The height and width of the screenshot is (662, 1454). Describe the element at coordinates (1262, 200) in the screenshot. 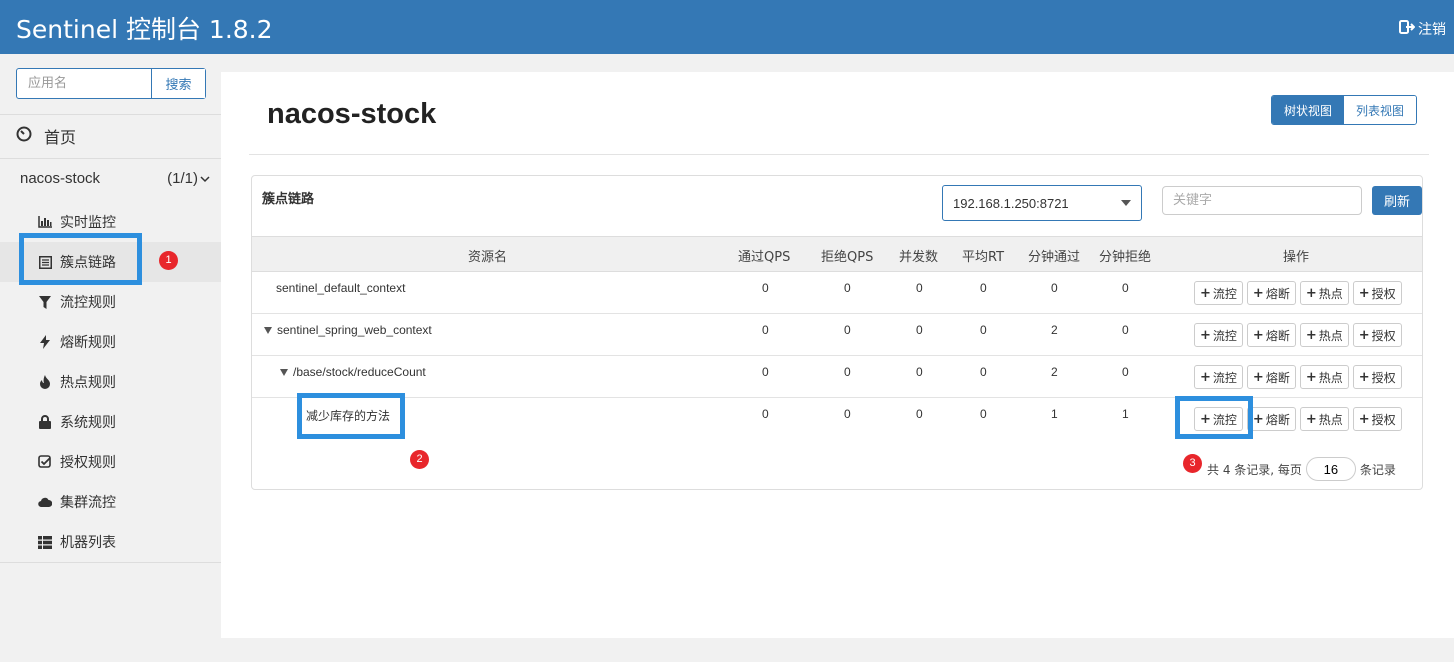

I see `keyword-input` at that location.